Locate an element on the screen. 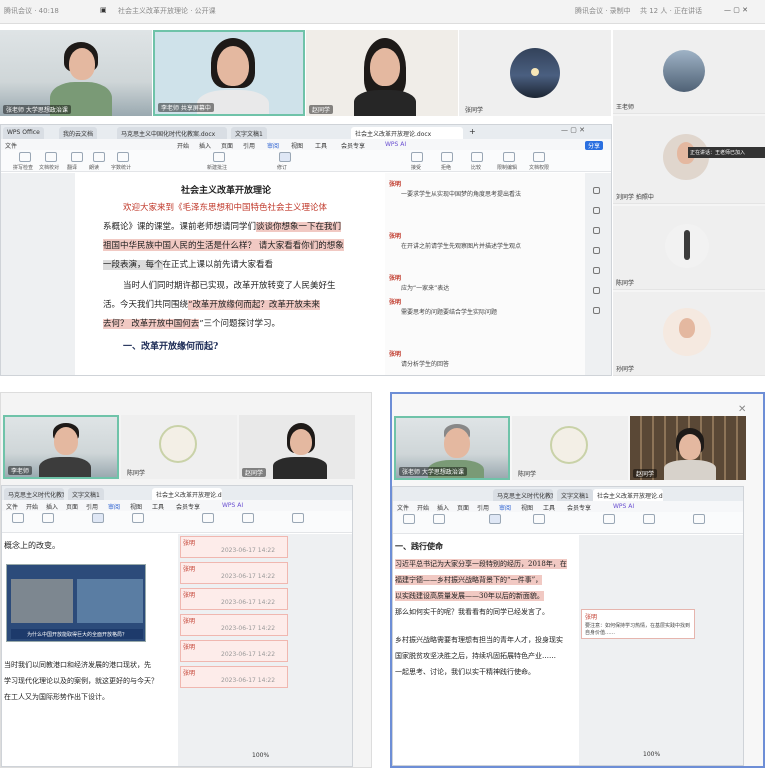  share-button: 分享 is located at coordinates (594, 145).